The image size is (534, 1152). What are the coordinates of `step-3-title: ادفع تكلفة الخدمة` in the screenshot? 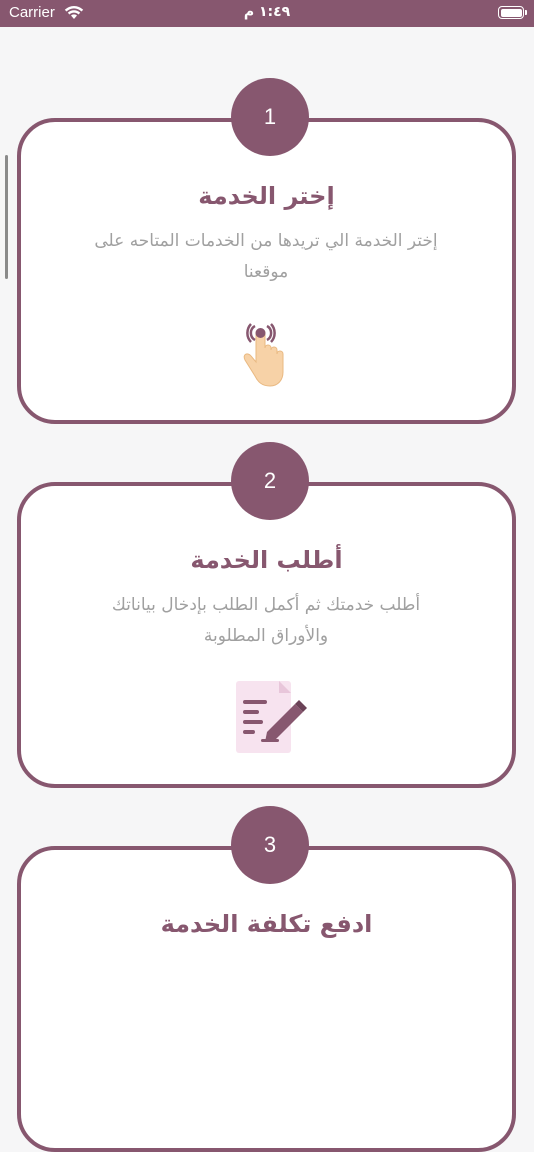 It's located at (266, 924).